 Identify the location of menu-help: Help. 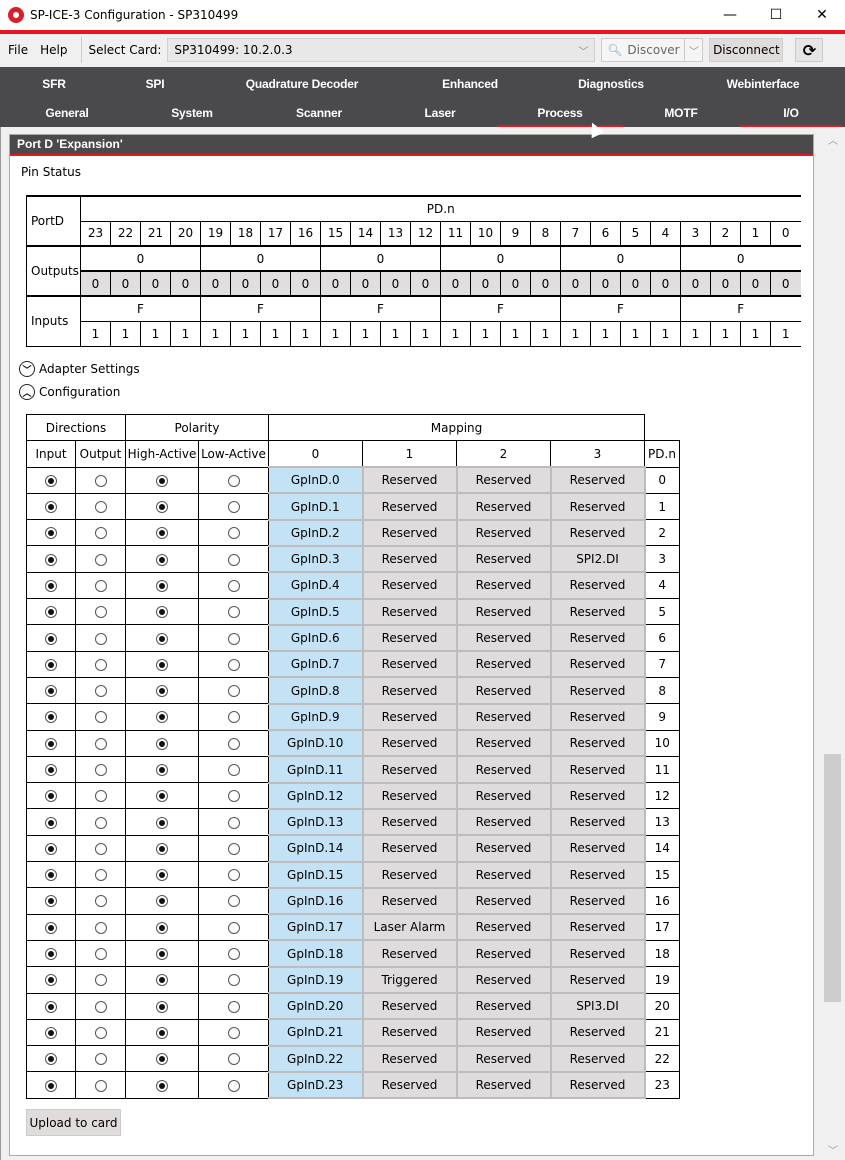
(53, 50).